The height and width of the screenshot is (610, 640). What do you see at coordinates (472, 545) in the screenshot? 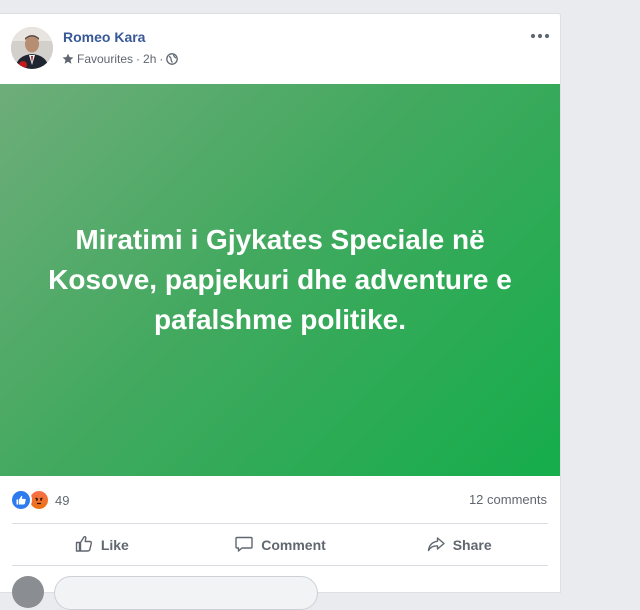
I see `share-label: Share` at bounding box center [472, 545].